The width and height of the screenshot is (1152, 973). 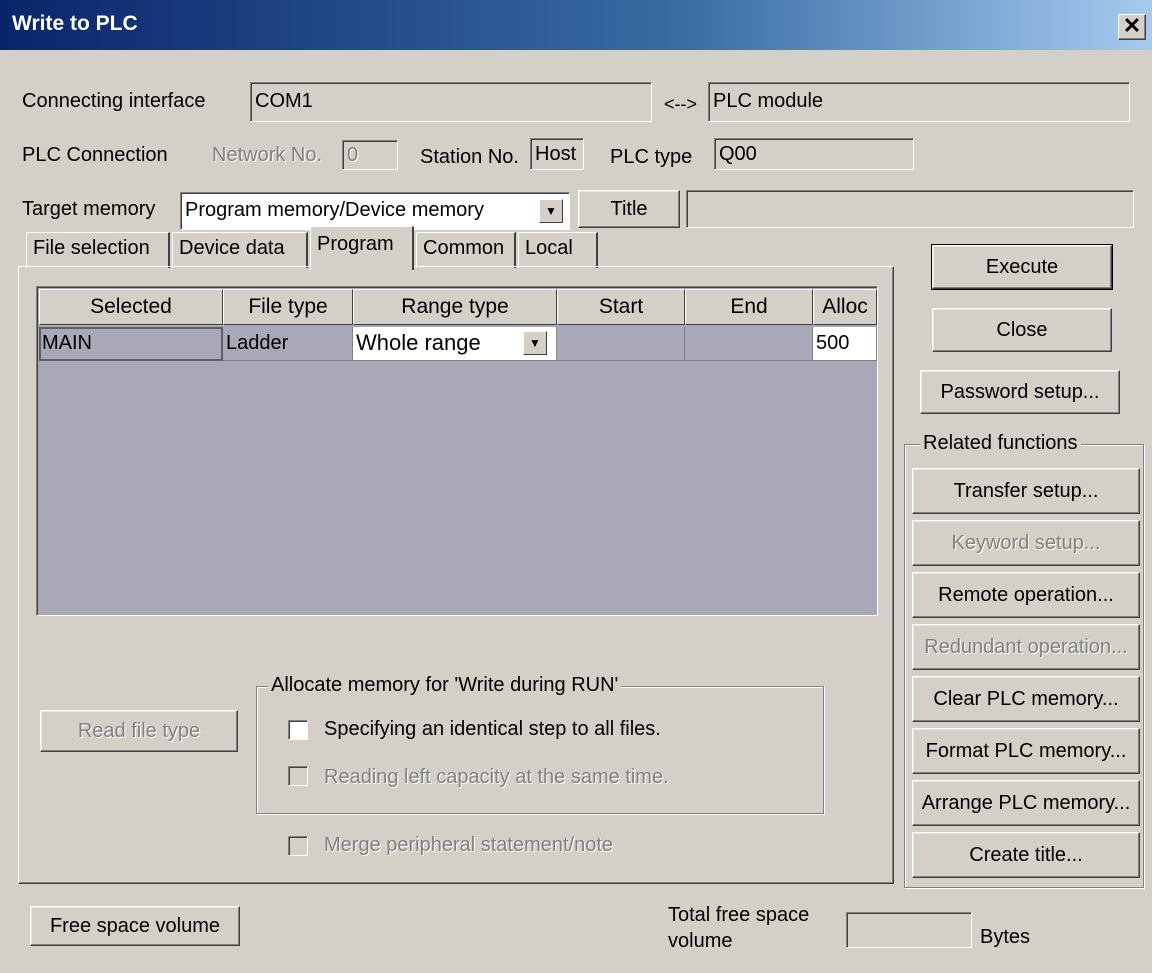 I want to click on related-functions-title: Related functions, so click(x=1000, y=443).